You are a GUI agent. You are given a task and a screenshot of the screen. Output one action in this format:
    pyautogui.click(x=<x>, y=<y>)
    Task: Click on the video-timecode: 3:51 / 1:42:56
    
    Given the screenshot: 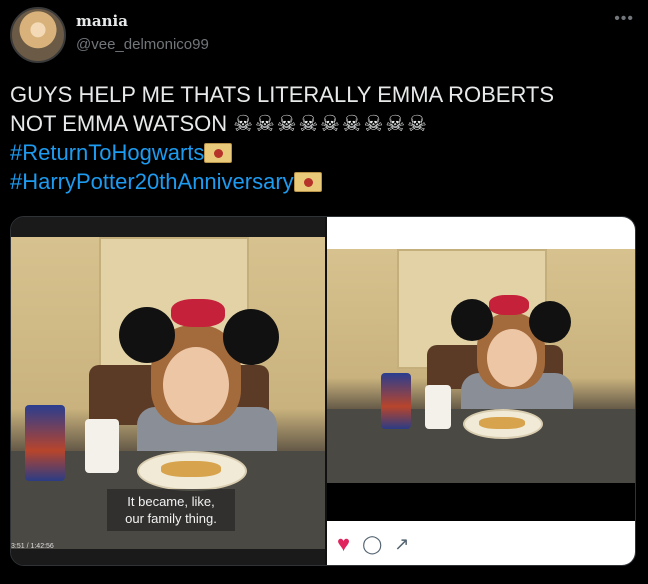 What is the action you would take?
    pyautogui.click(x=32, y=546)
    